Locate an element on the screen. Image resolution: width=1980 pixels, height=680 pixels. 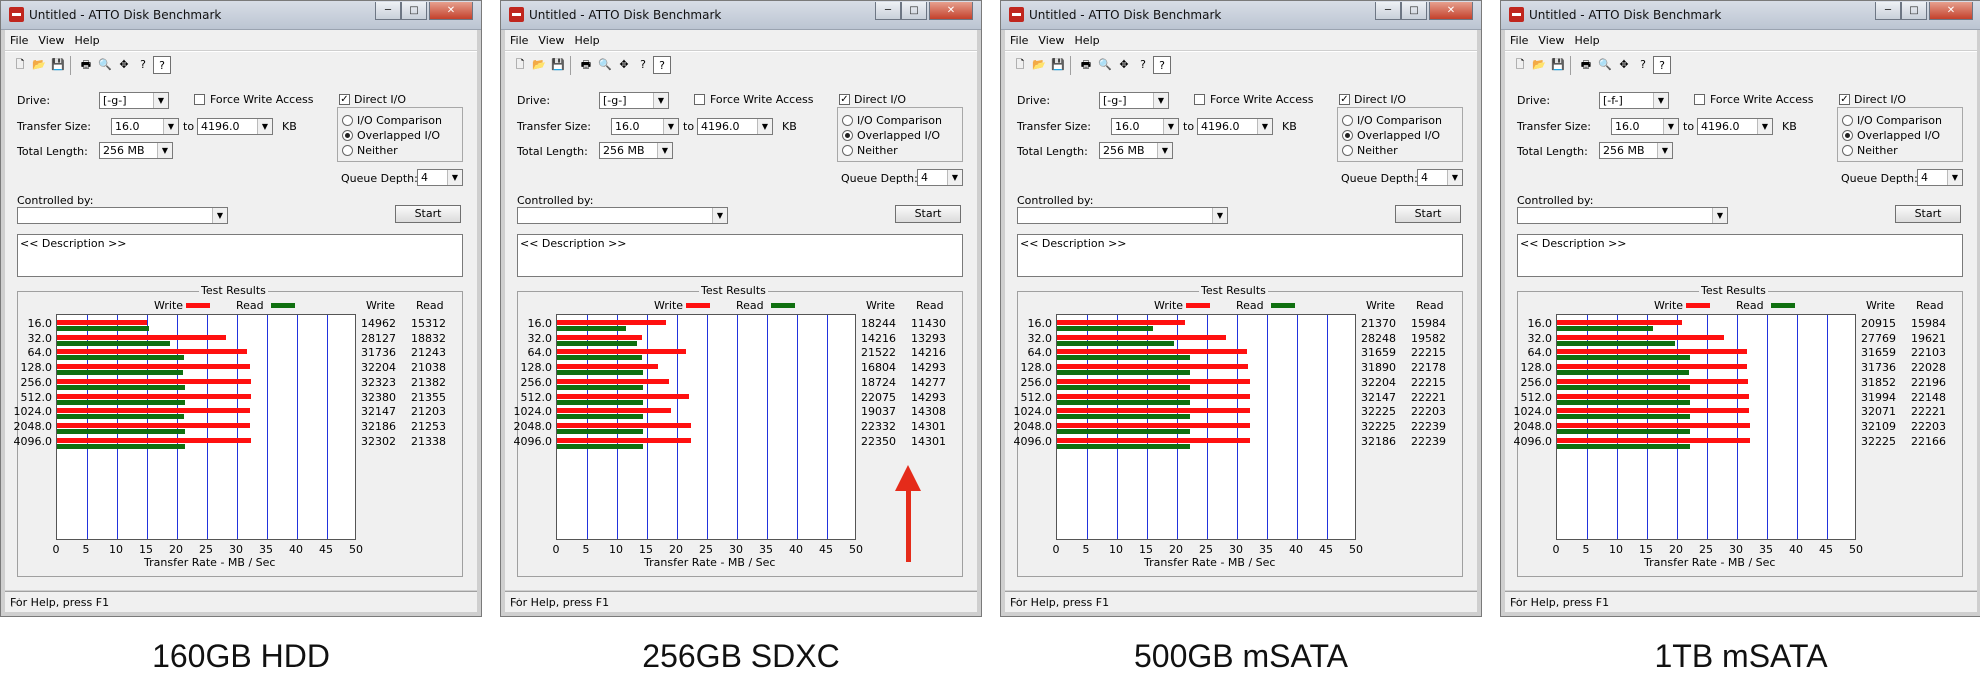
drive-select: [-f-] ▼ is located at coordinates (1634, 100).